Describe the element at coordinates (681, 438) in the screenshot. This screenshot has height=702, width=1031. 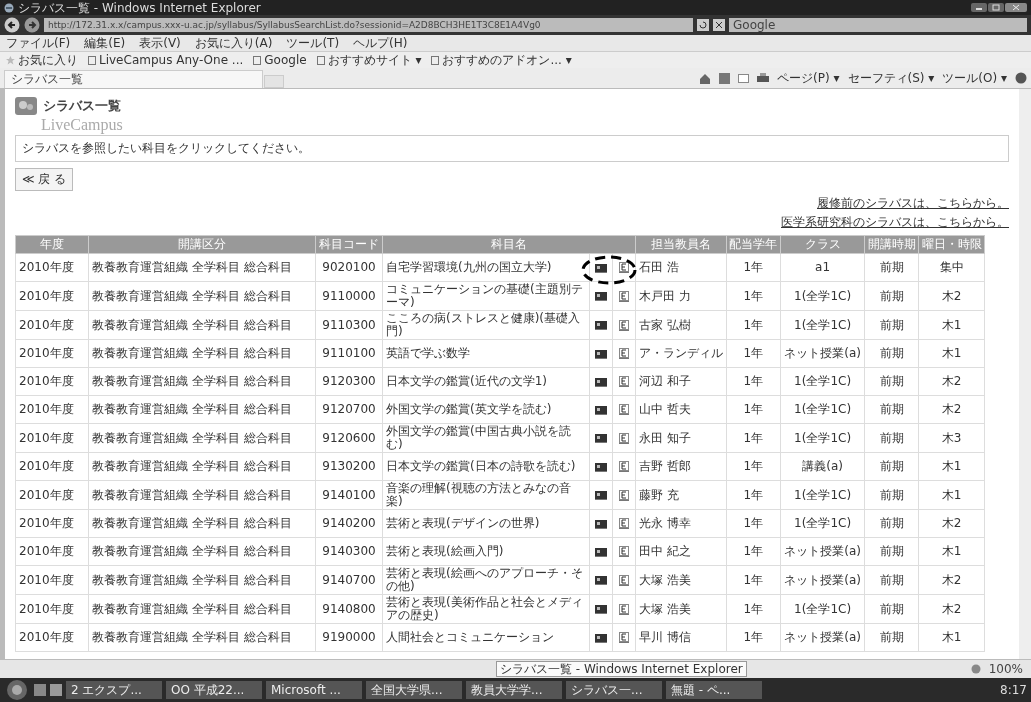
I see `table-cell: 永田 知子` at that location.